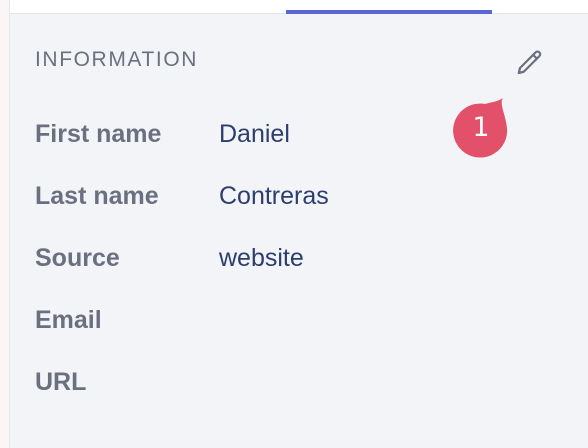 The image size is (588, 448). I want to click on step-badge-number: 1, so click(481, 127).